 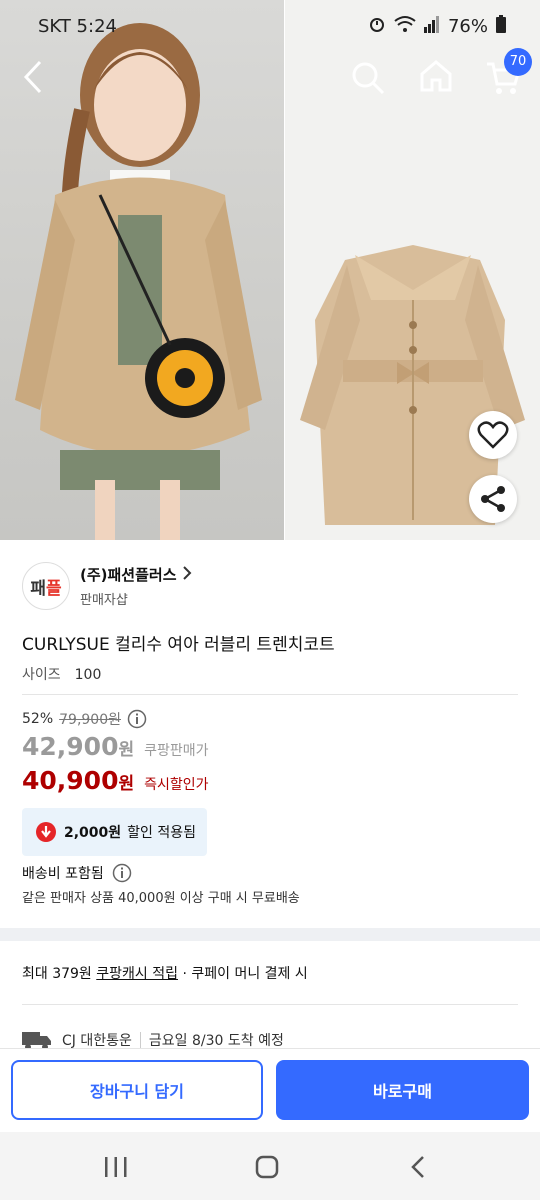 I want to click on status-bar: SKT 5:24 76%, so click(x=270, y=26).